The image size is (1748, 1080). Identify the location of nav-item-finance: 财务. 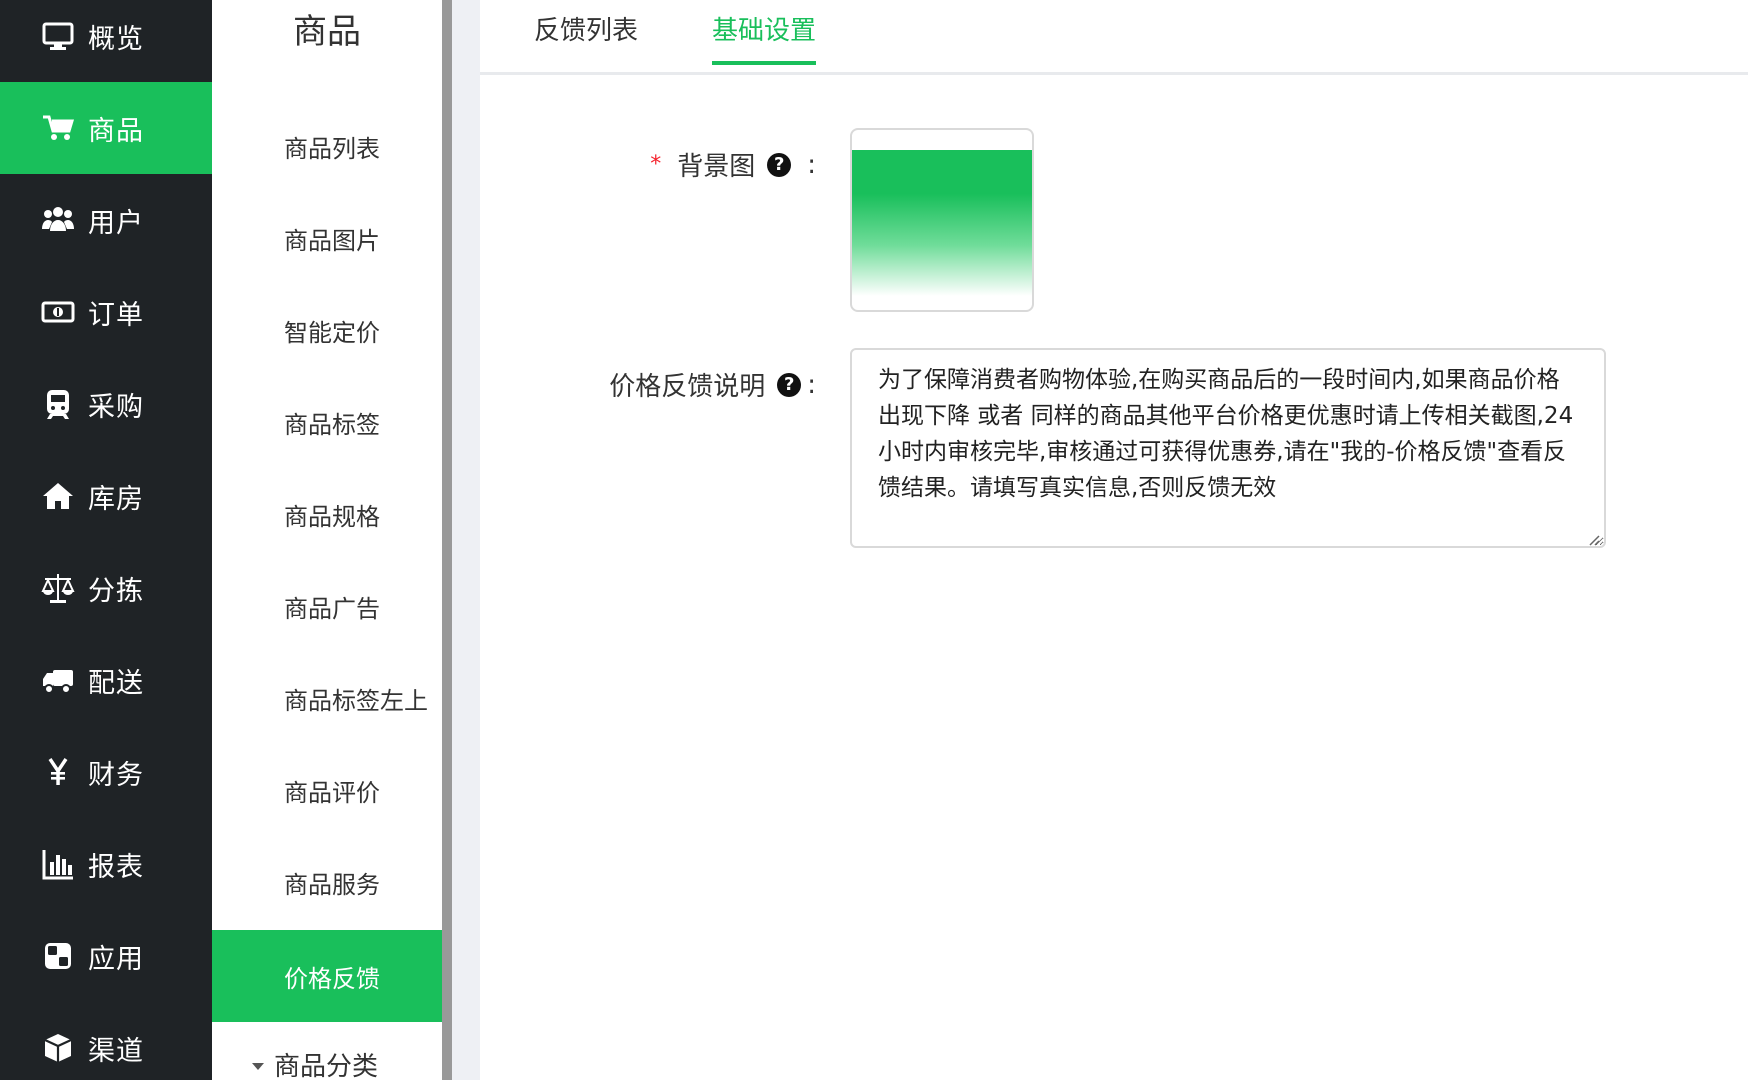
(106, 772).